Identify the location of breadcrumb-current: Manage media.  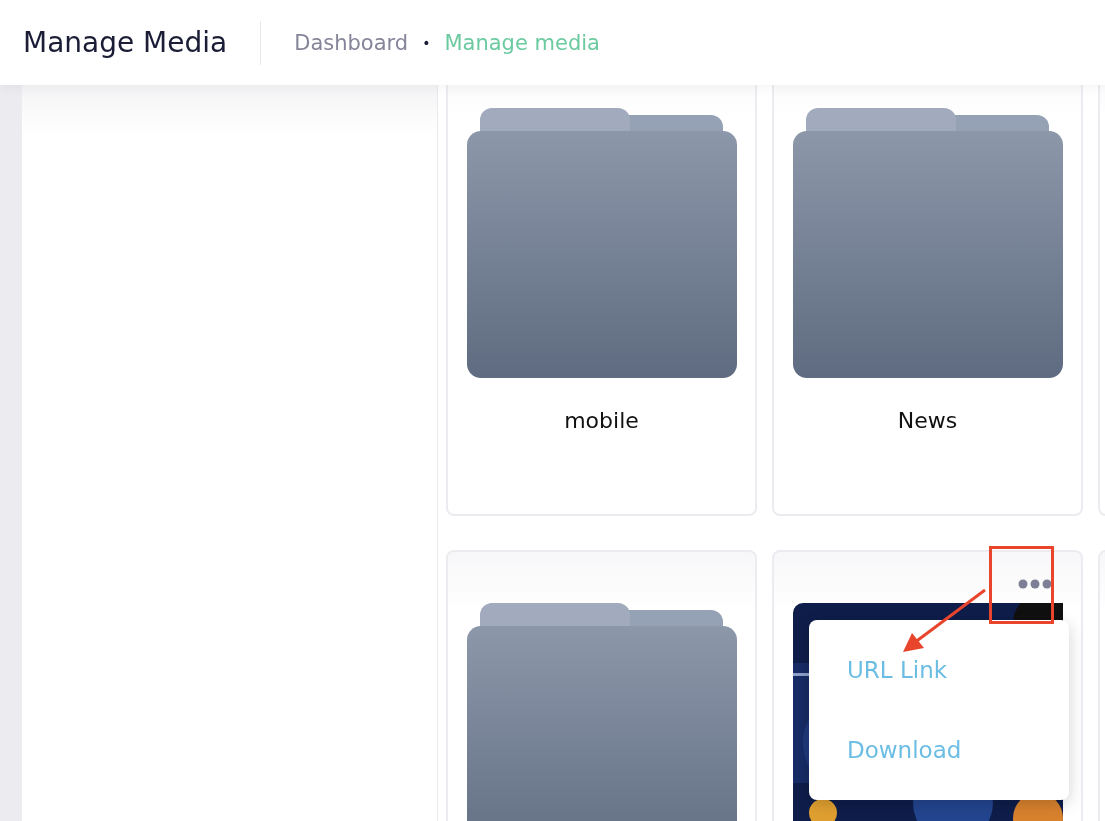
(522, 42).